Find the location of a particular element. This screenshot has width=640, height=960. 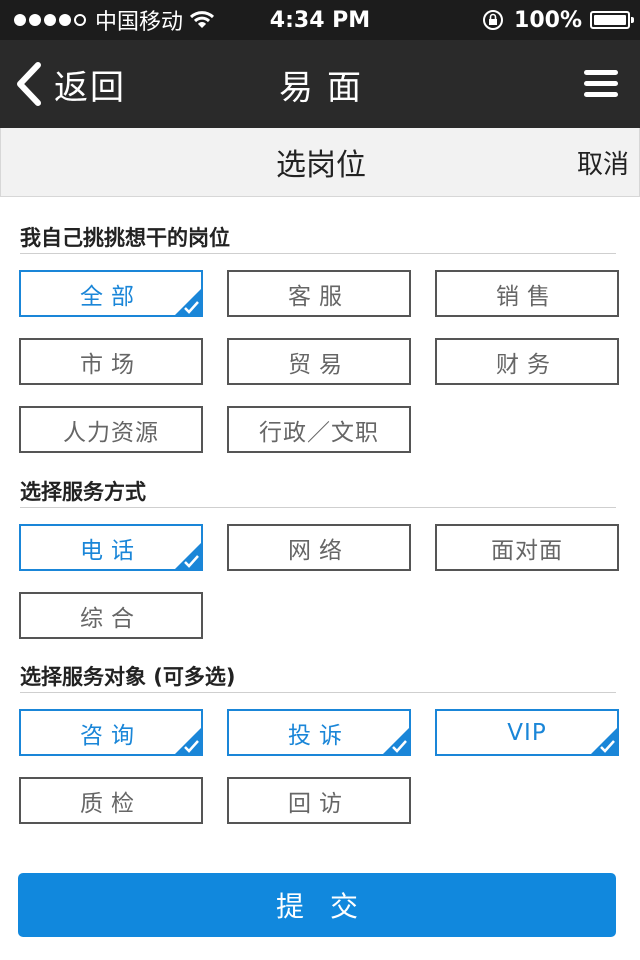

option-label: 财务 is located at coordinates (527, 364).